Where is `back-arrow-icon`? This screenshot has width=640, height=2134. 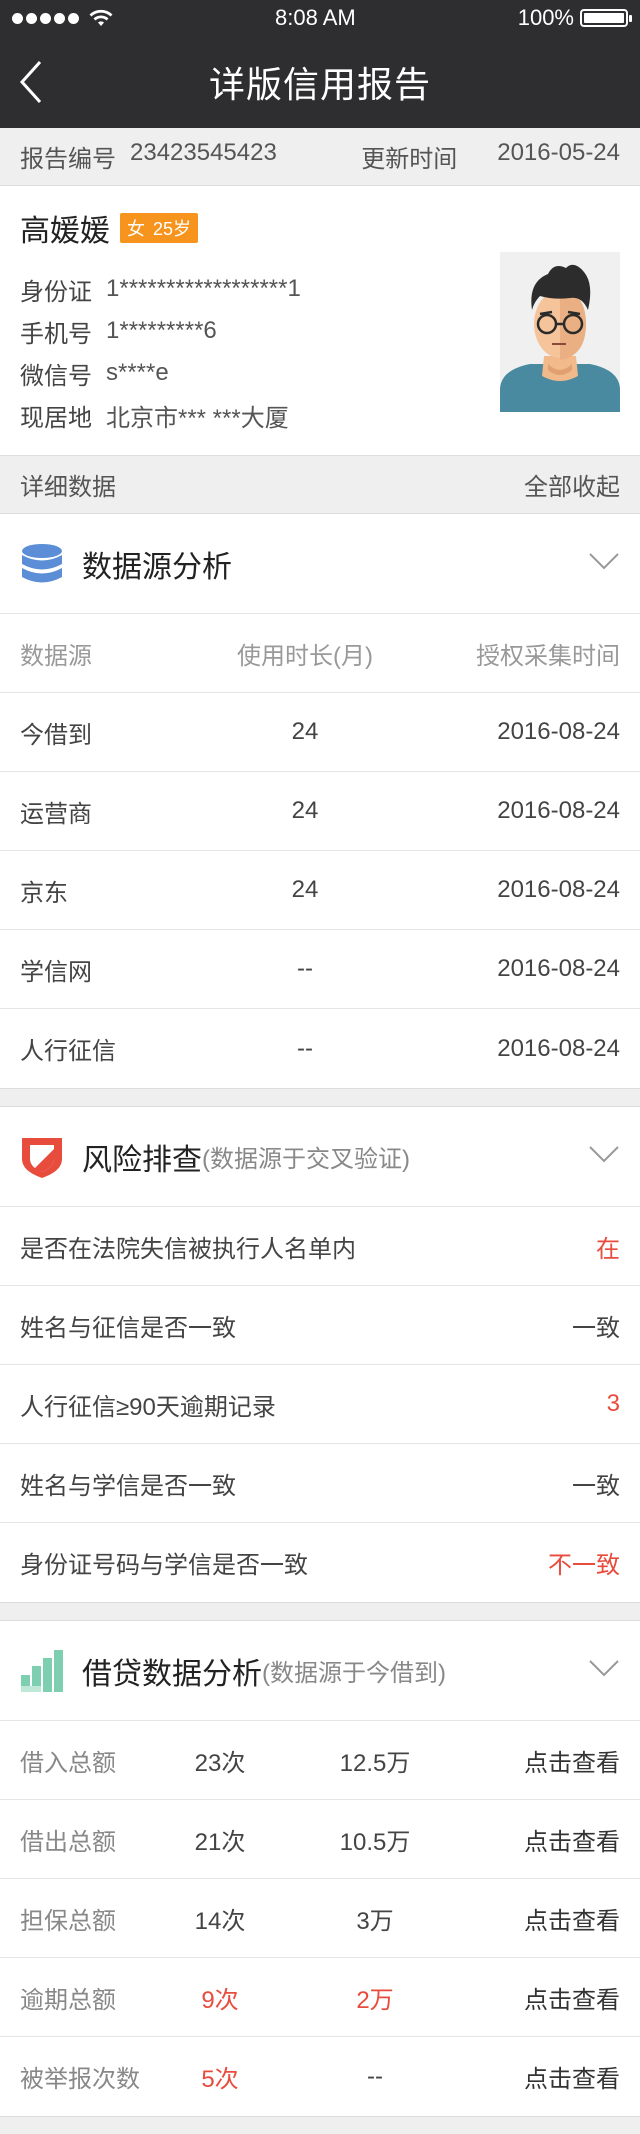 back-arrow-icon is located at coordinates (36, 82).